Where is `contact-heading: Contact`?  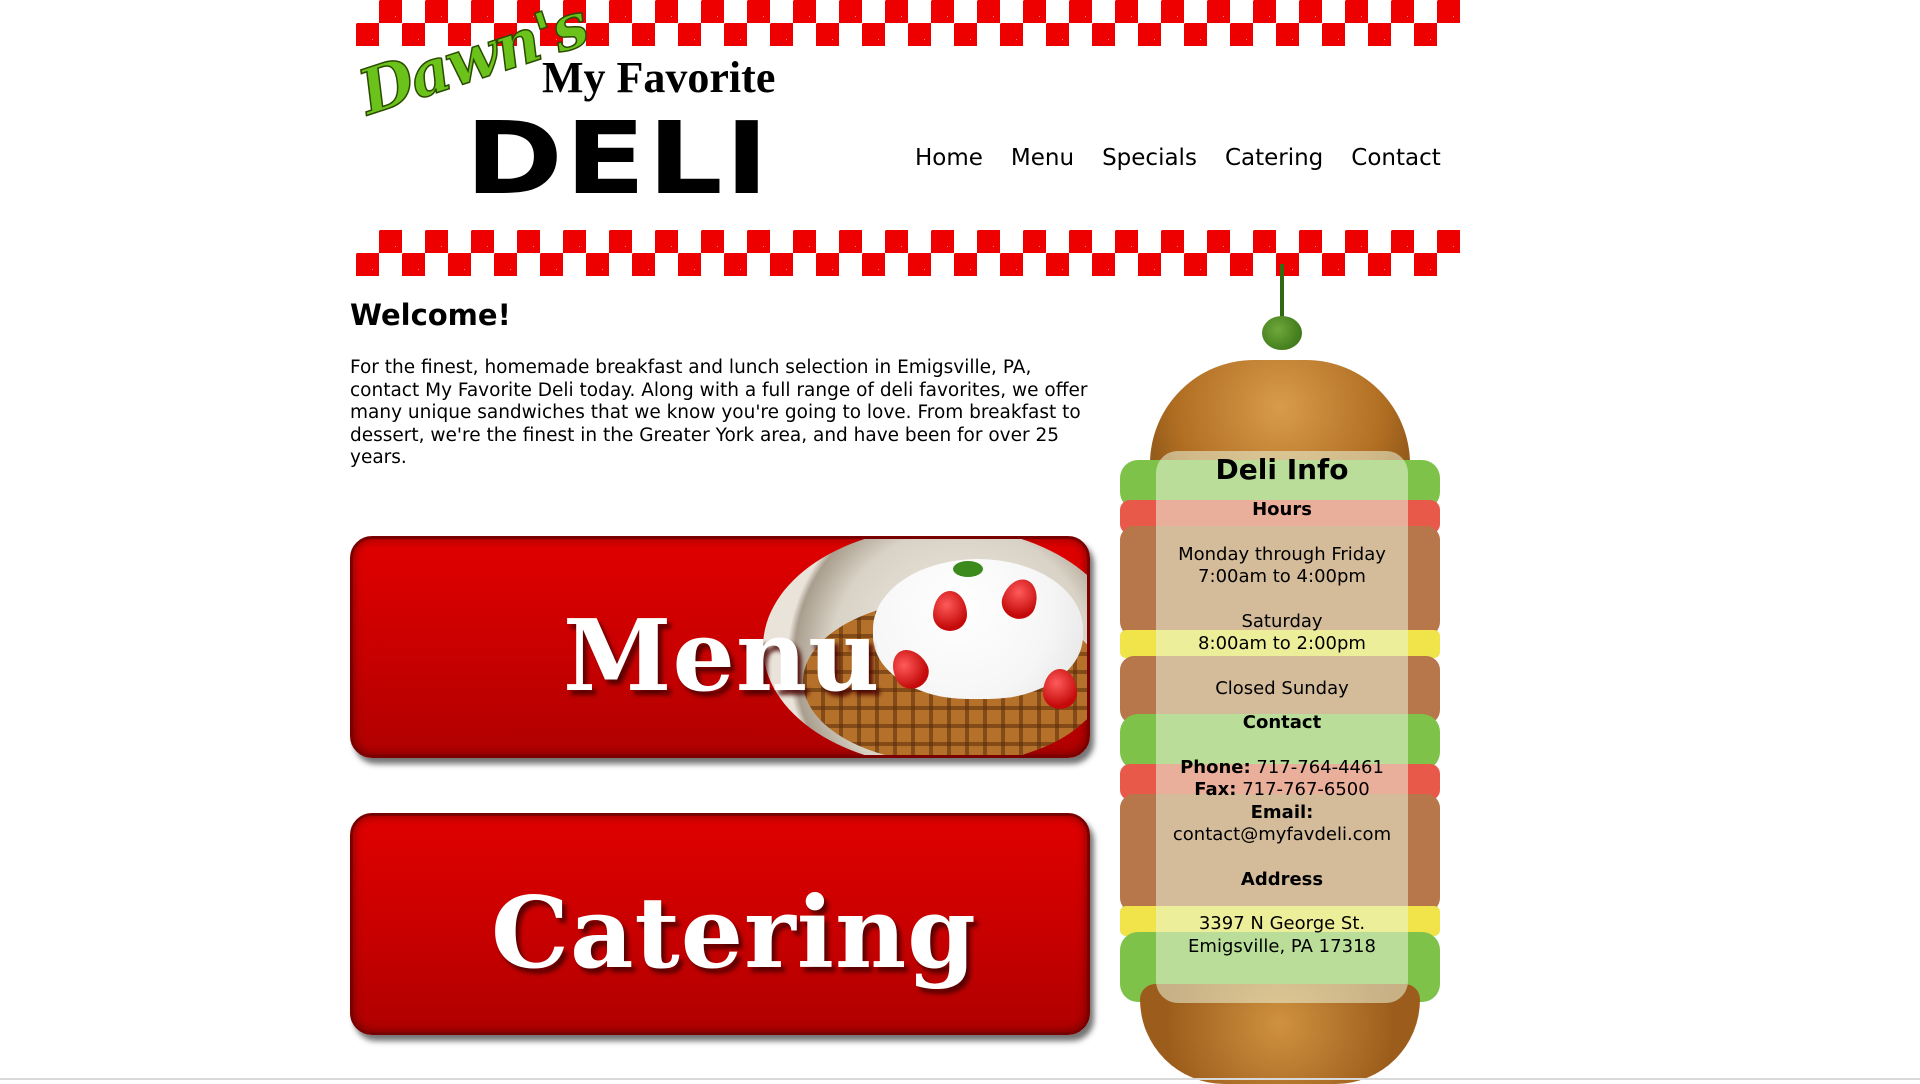 contact-heading: Contact is located at coordinates (1282, 722).